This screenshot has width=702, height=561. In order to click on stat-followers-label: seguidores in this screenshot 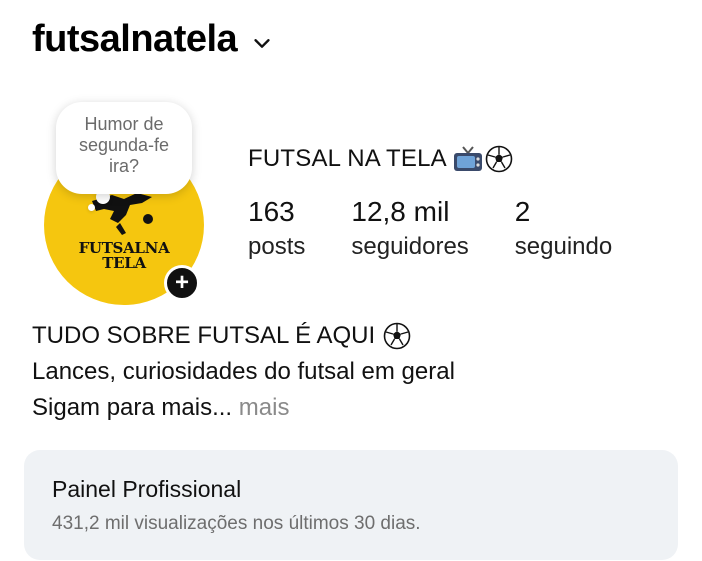, I will do `click(410, 246)`.